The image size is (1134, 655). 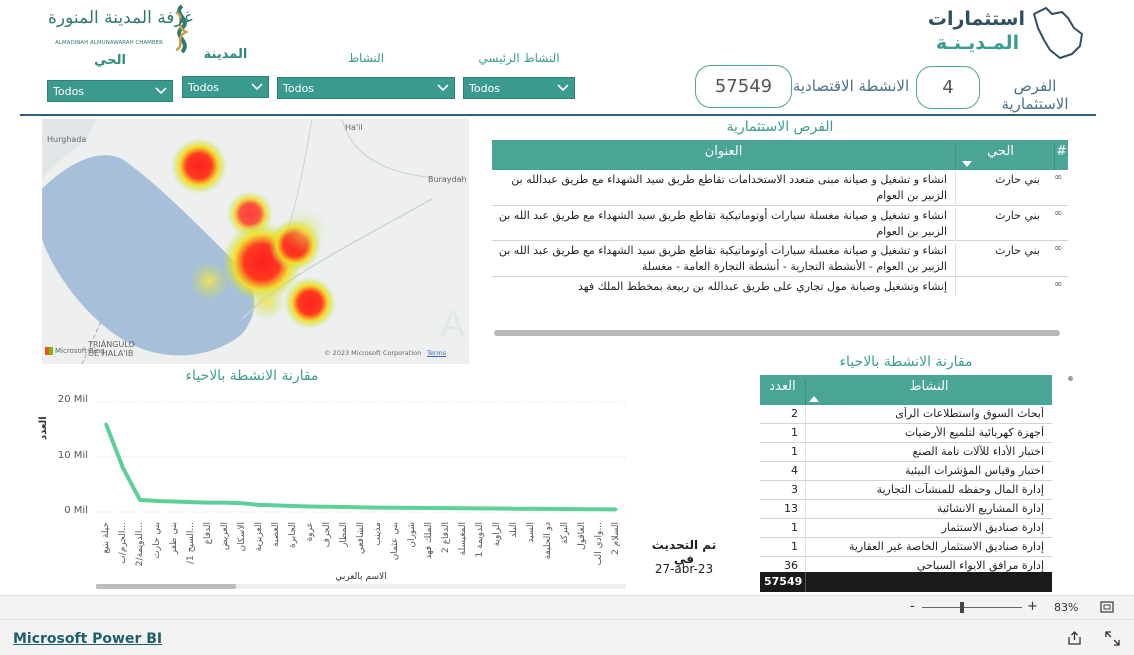 What do you see at coordinates (344, 534) in the screenshot?
I see `x-tick-label: المطار` at bounding box center [344, 534].